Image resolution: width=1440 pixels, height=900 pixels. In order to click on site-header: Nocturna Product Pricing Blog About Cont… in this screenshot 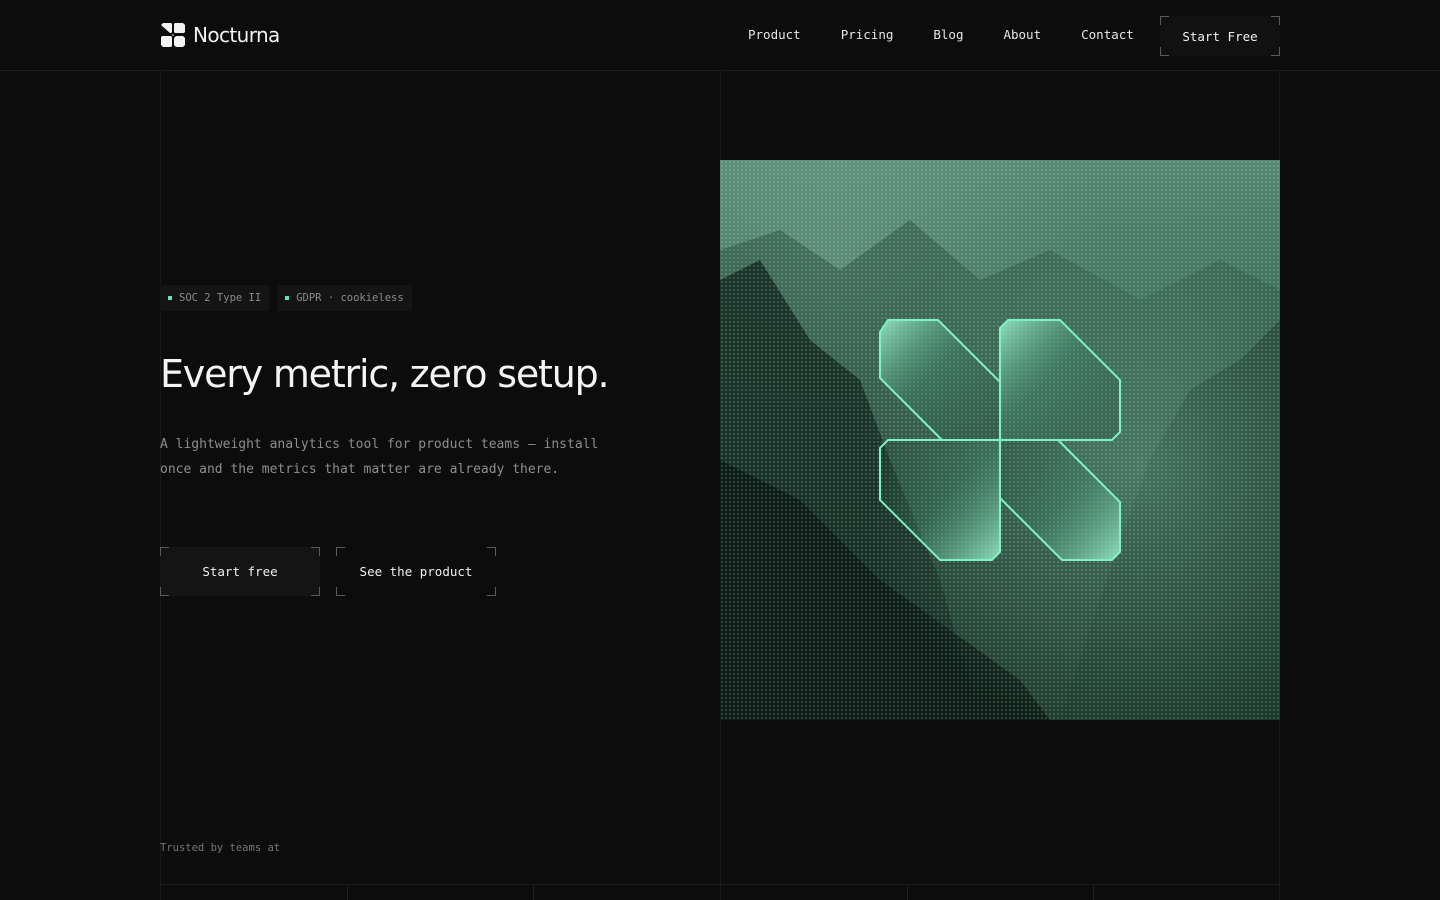, I will do `click(720, 35)`.